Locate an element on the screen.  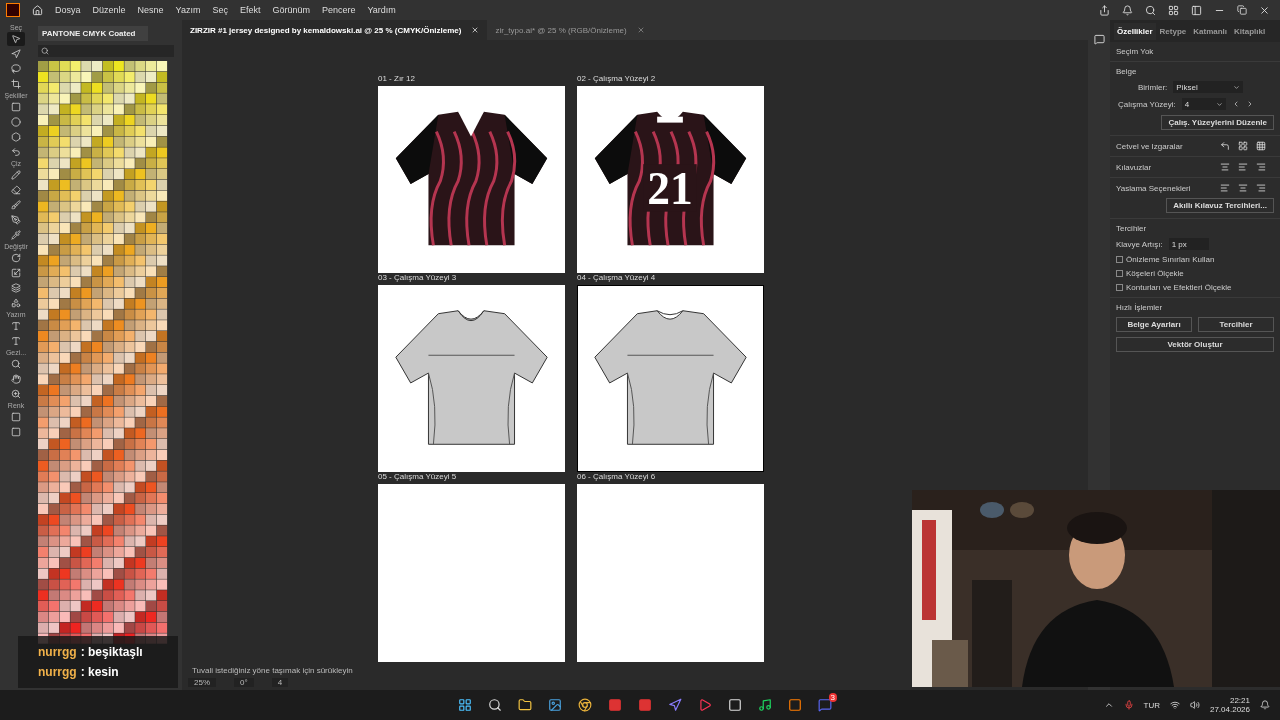
action-button: Vektör Oluştur is located at coordinates (1195, 344).